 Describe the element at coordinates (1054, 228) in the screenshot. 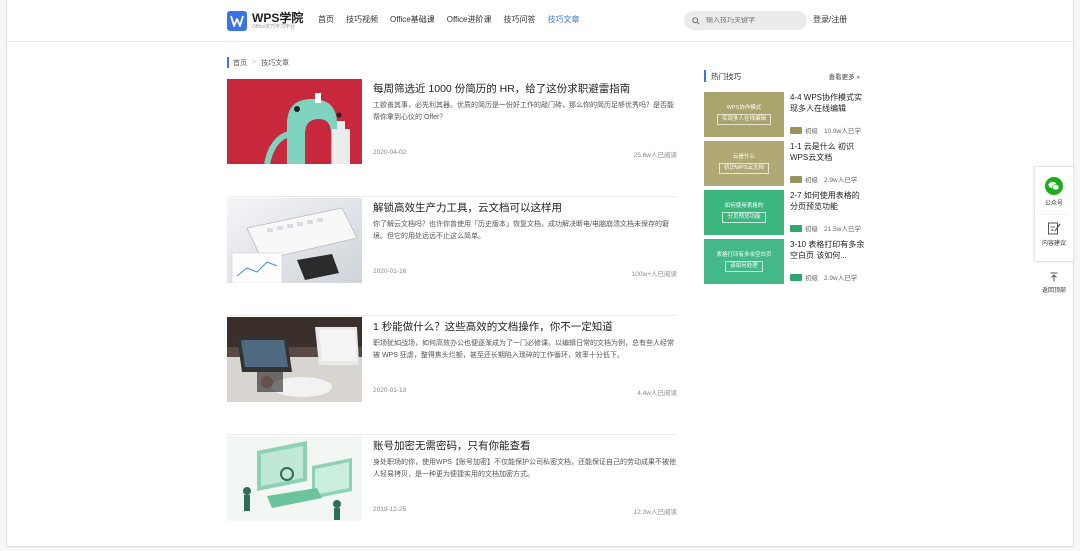

I see `feedback-edit-icon` at that location.